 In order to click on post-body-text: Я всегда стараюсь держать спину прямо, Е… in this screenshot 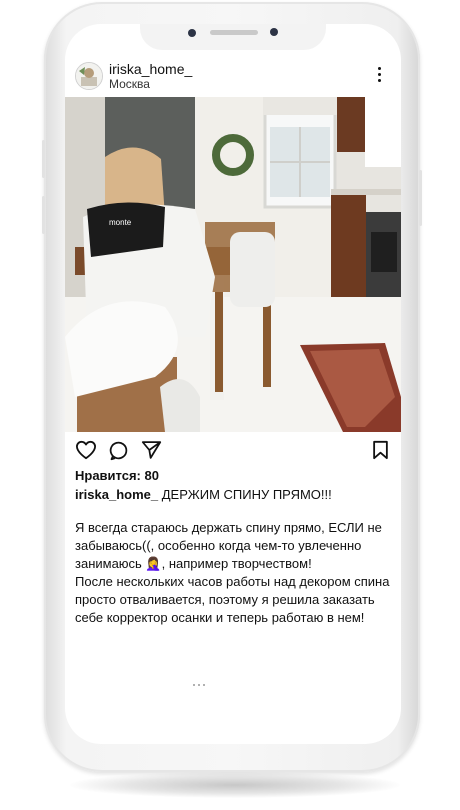, I will do `click(232, 572)`.